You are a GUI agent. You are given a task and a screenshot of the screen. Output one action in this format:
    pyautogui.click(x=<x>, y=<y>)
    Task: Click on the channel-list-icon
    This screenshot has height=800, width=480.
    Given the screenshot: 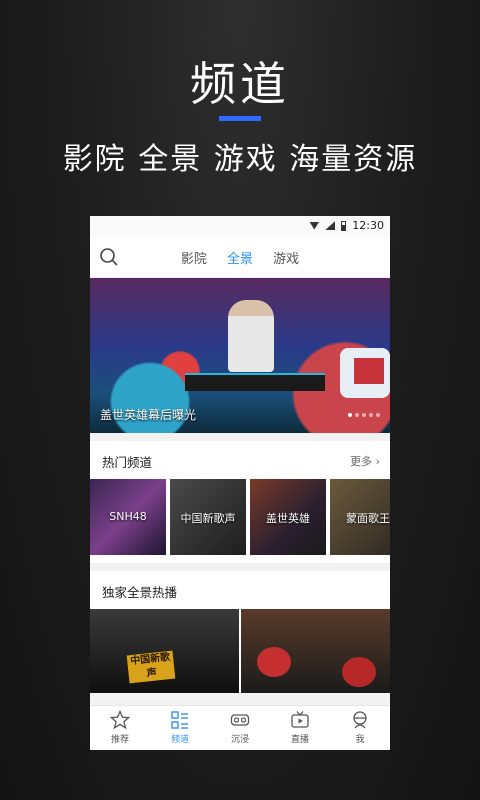 What is the action you would take?
    pyautogui.click(x=179, y=720)
    